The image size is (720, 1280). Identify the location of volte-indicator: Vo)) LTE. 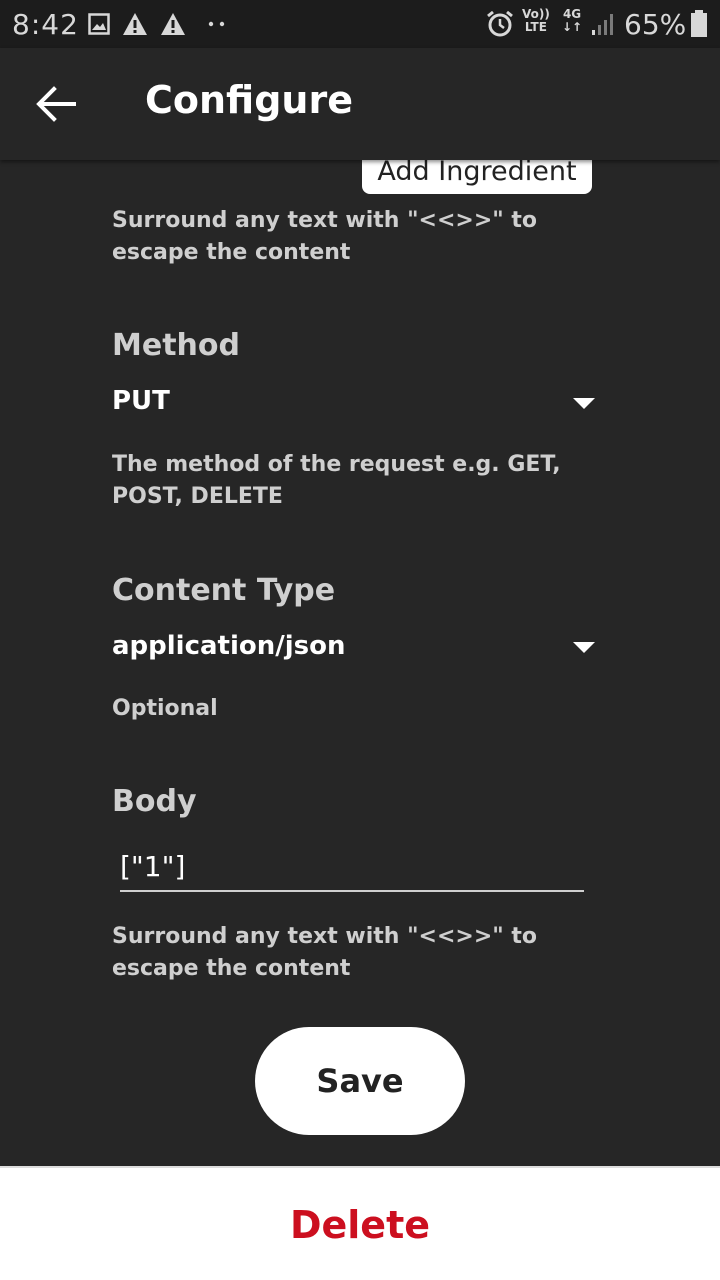
(536, 21).